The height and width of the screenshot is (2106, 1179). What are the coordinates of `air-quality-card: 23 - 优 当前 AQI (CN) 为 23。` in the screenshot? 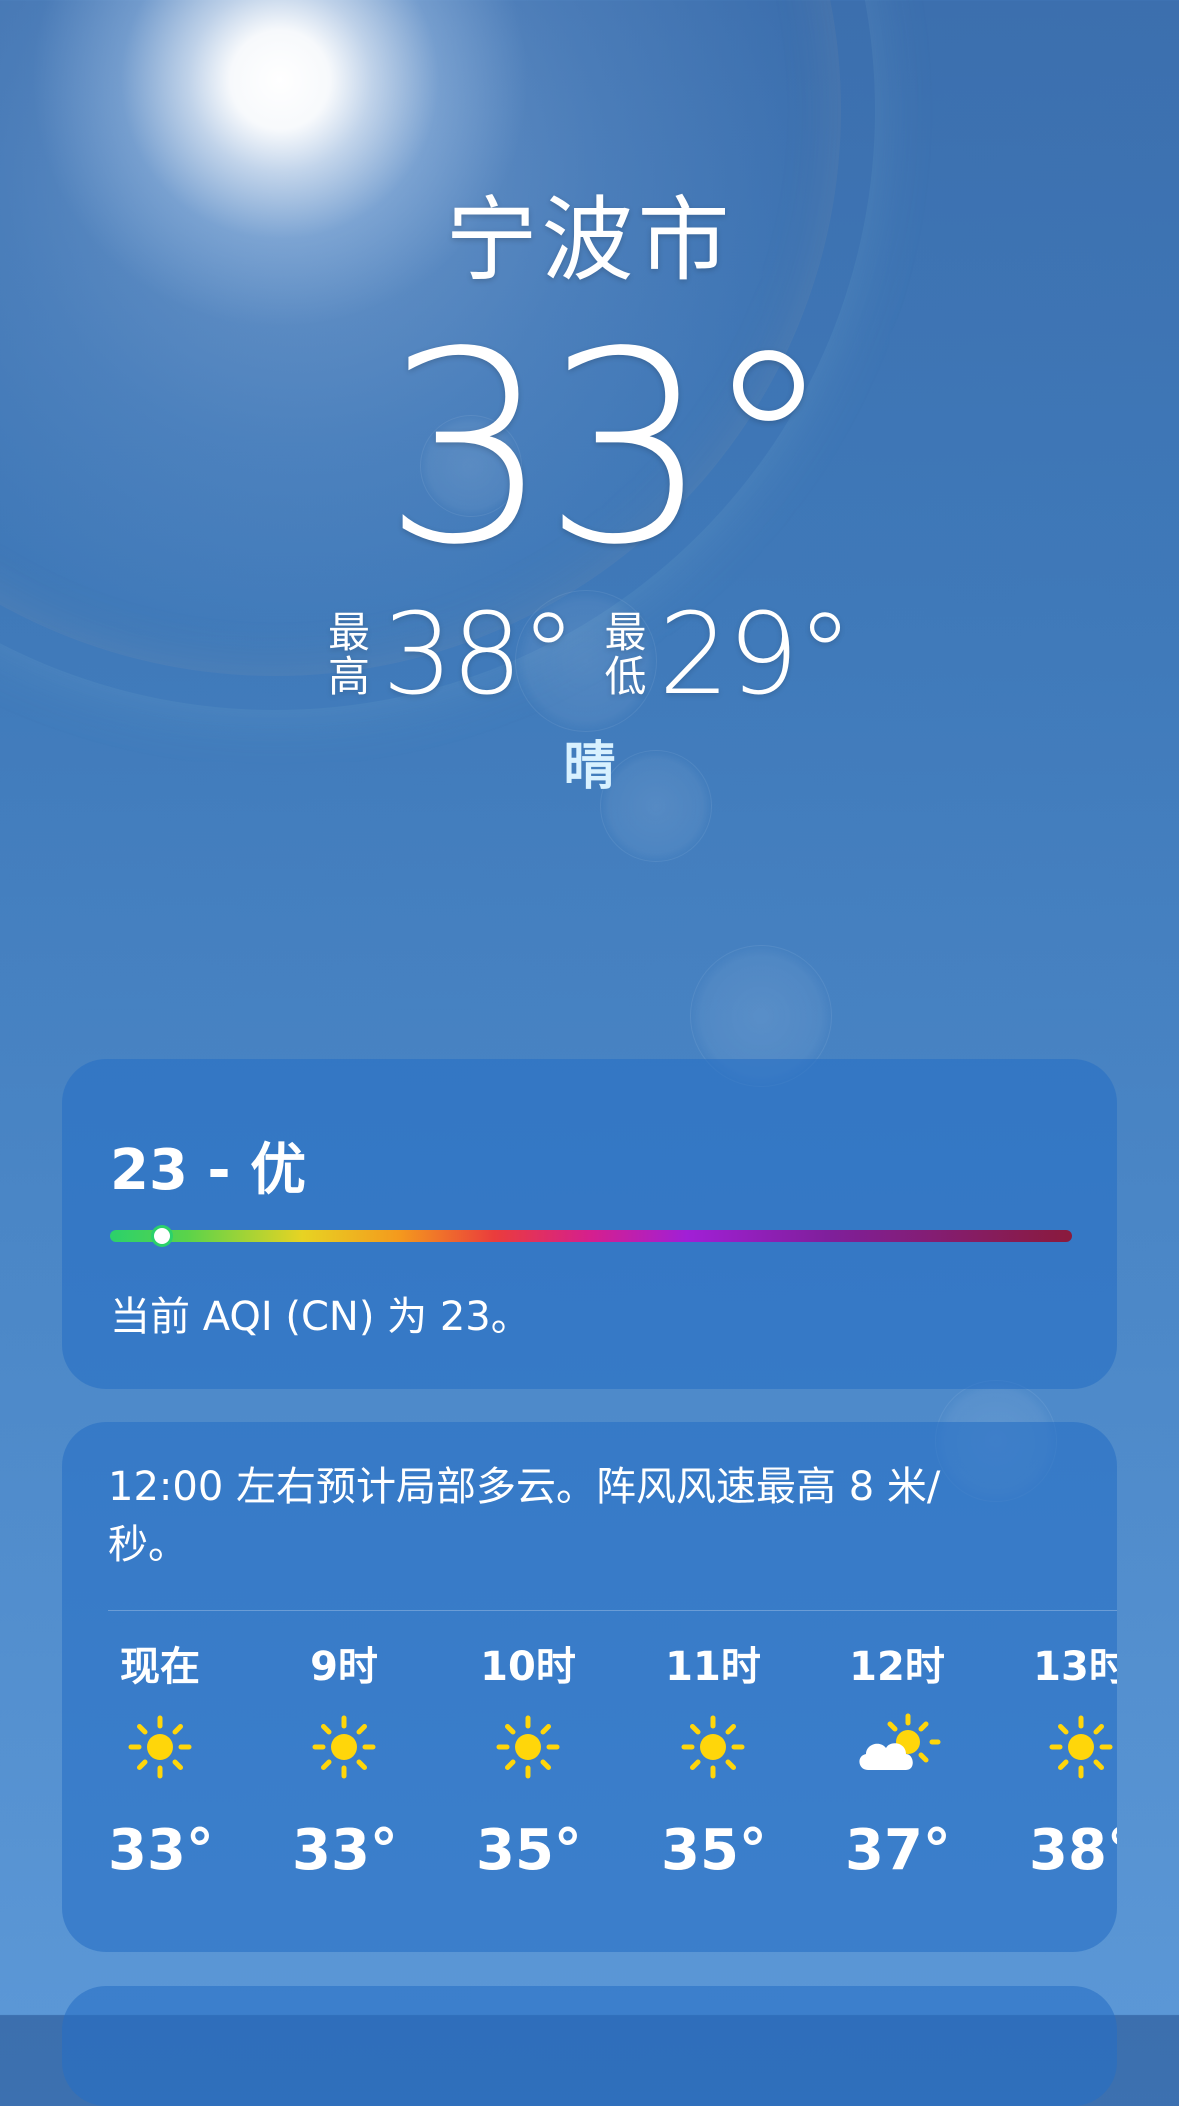 It's located at (589, 1224).